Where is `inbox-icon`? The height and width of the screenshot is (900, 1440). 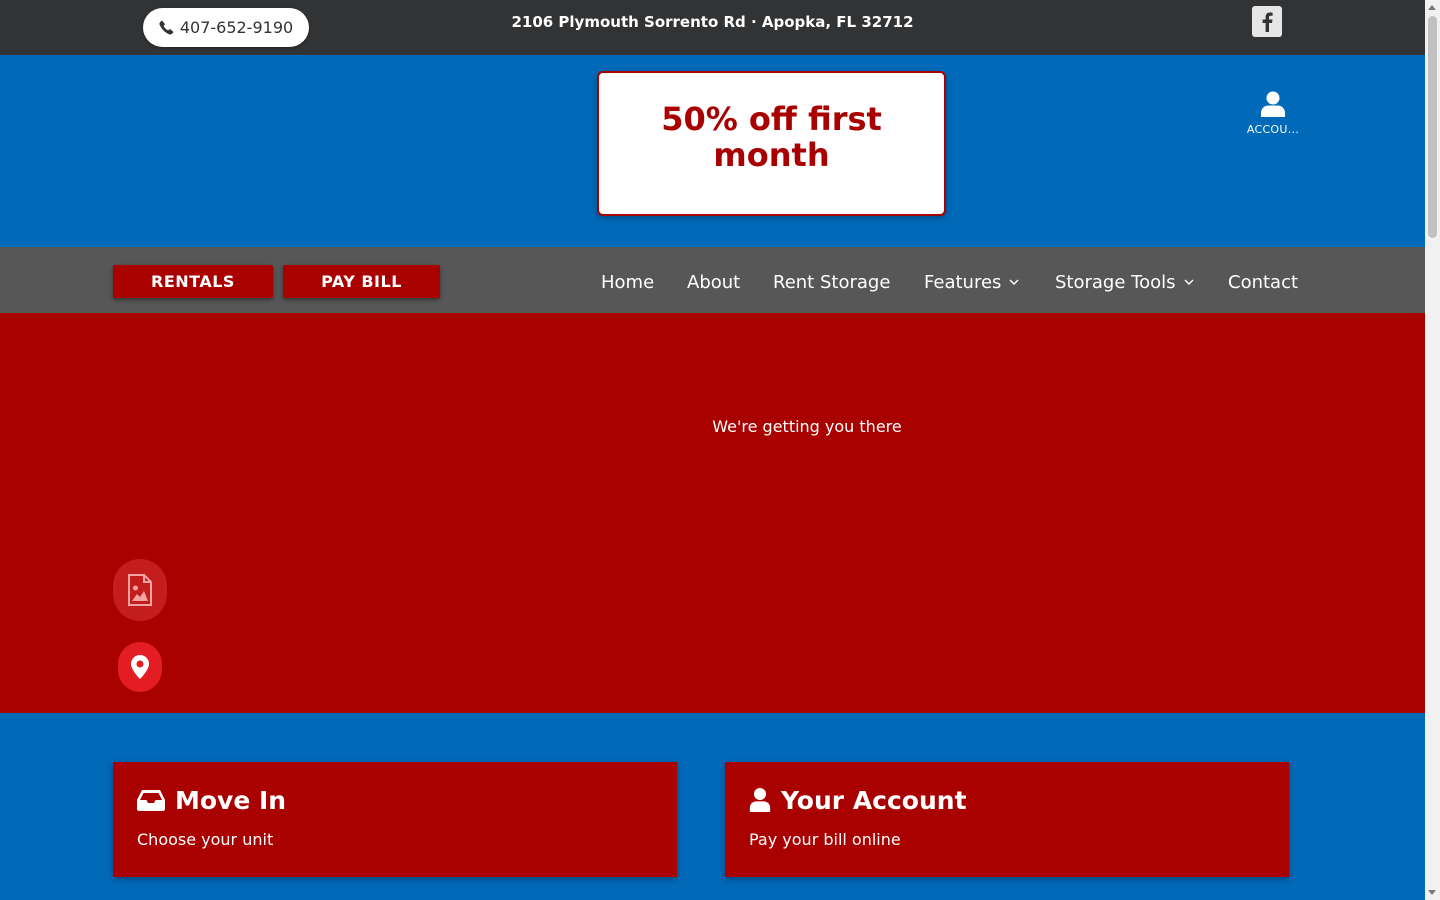
inbox-icon is located at coordinates (151, 800).